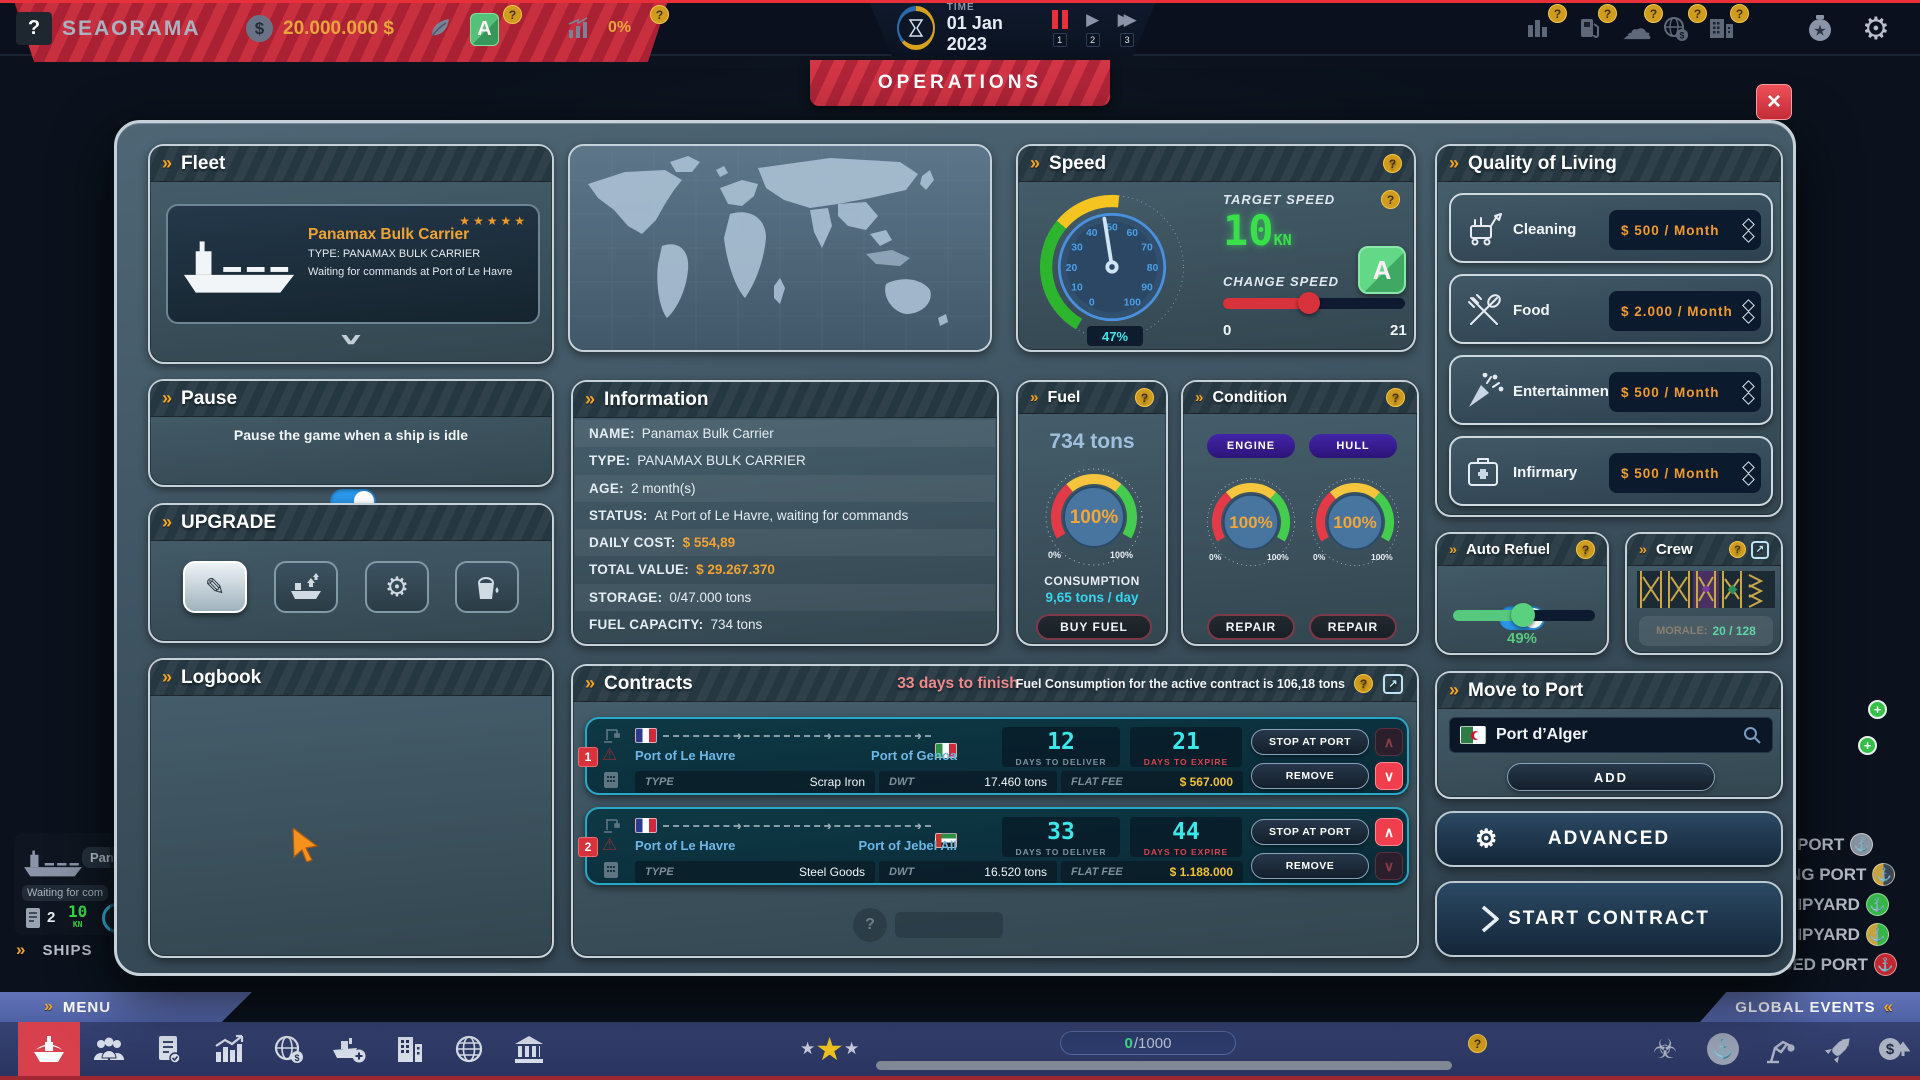 The image size is (1920, 1080). I want to click on weather-help-badge: ?, so click(1653, 13).